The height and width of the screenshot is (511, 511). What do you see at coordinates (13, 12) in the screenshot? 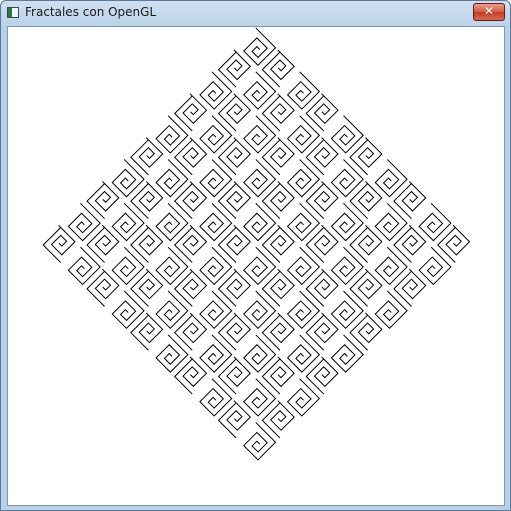
I see `window-app-icon` at bounding box center [13, 12].